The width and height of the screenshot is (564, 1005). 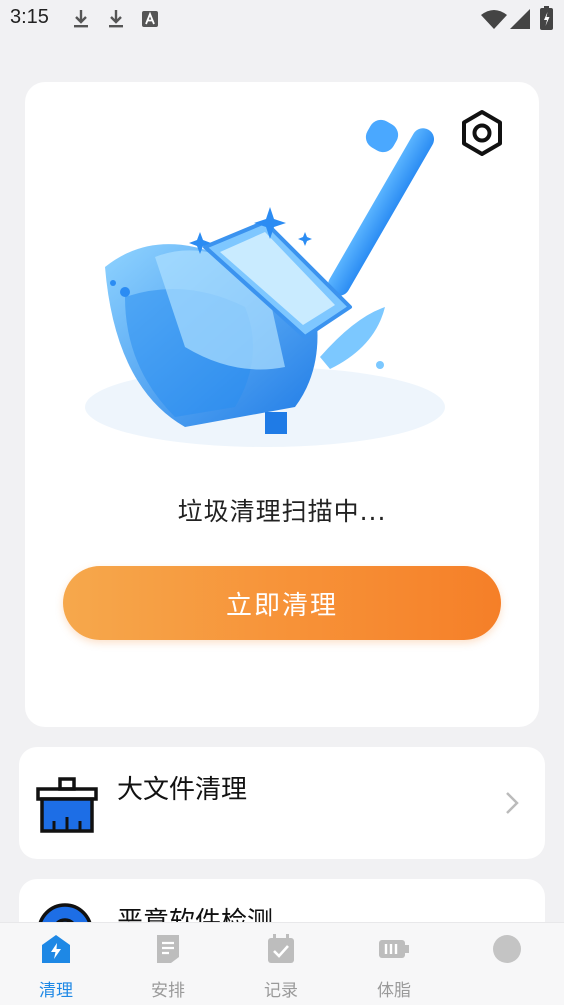 What do you see at coordinates (168, 949) in the screenshot?
I see `document-icon` at bounding box center [168, 949].